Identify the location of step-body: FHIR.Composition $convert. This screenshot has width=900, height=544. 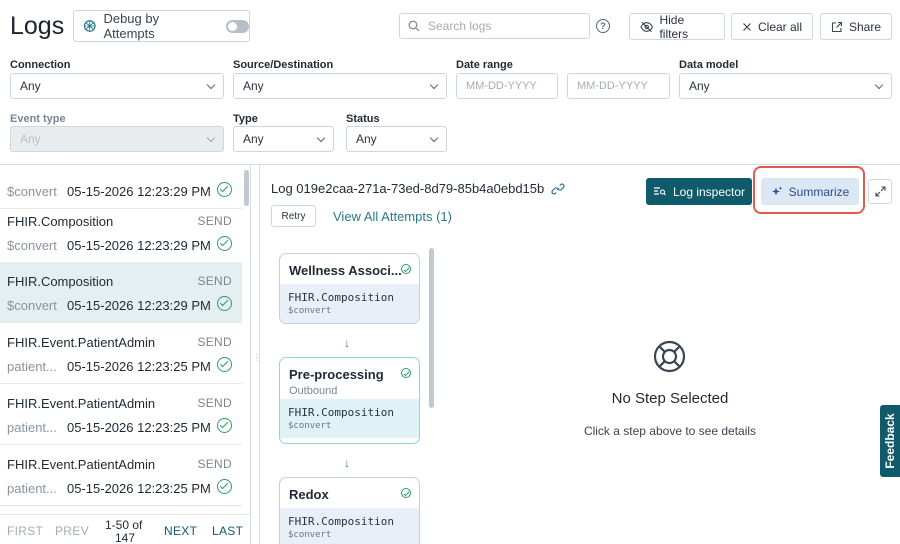
(349, 526).